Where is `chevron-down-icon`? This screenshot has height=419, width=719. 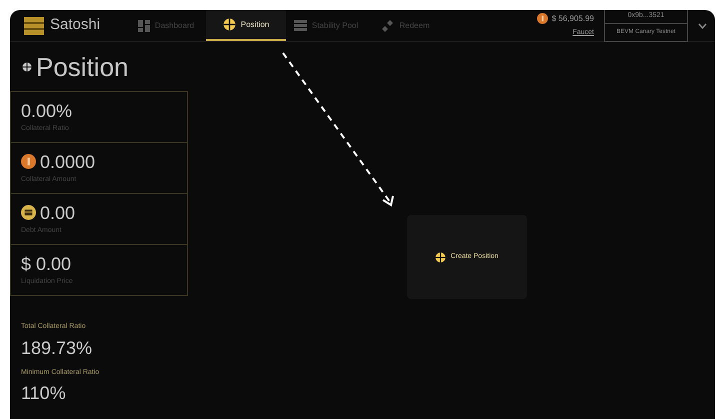
chevron-down-icon is located at coordinates (702, 25).